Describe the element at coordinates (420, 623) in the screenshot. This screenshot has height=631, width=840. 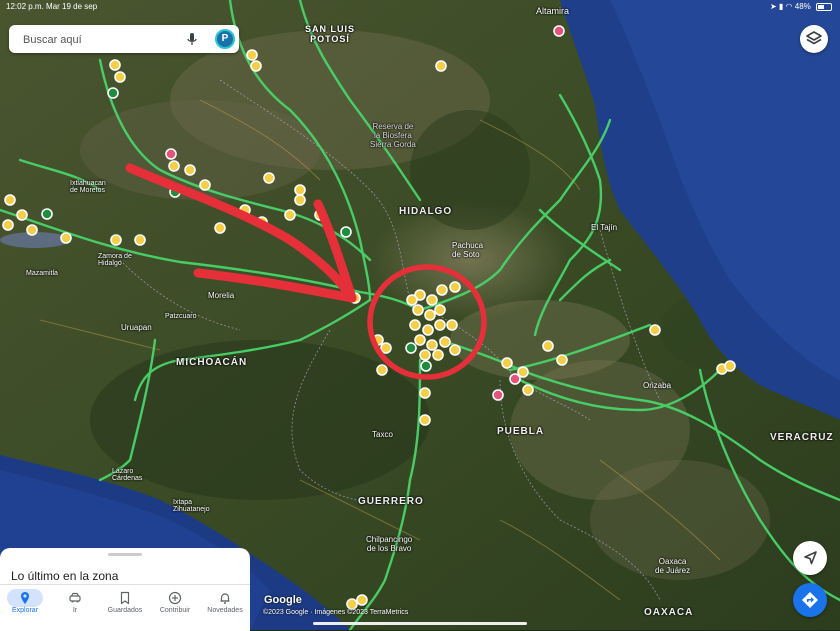
I see `home-indicator` at that location.